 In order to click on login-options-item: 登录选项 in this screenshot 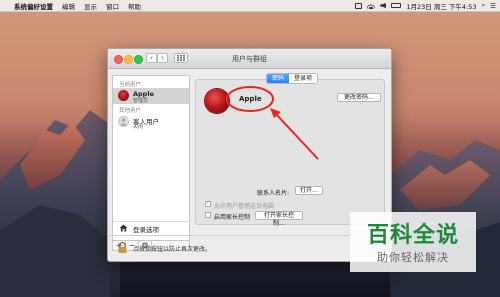, I will do `click(151, 227)`.